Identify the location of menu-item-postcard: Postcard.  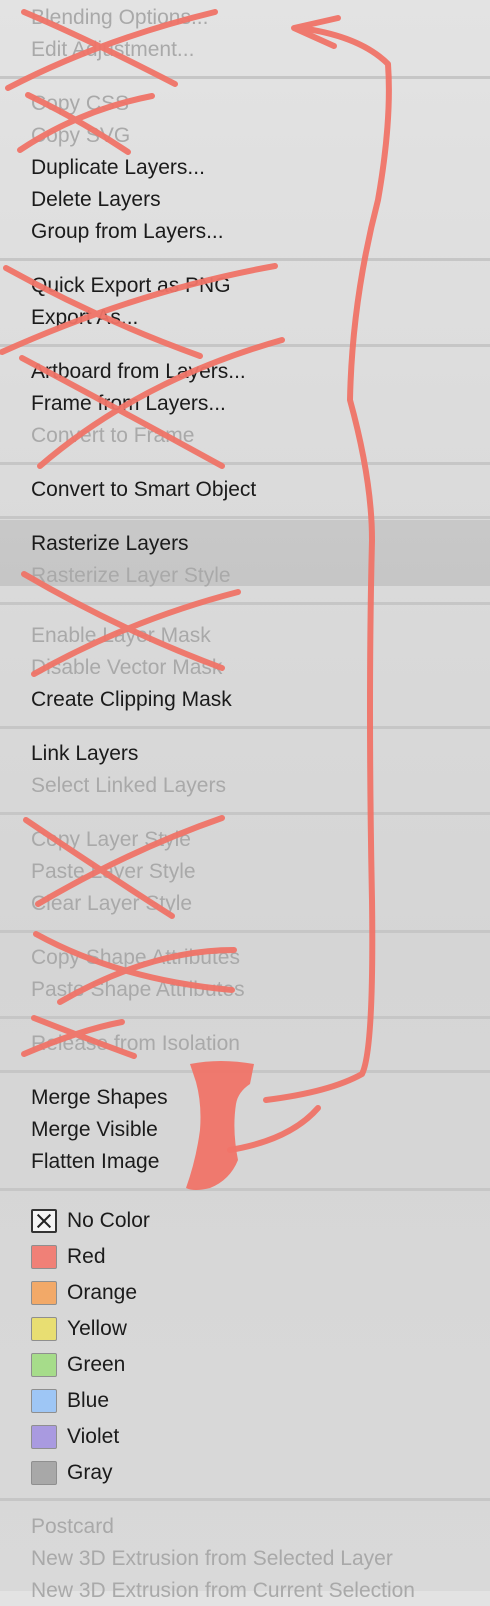
(72, 1527).